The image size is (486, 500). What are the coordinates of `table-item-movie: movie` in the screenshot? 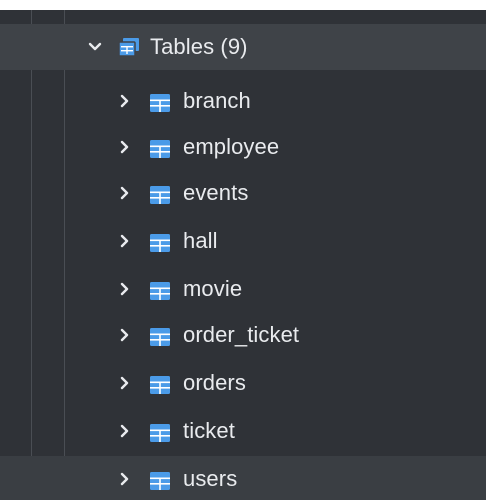 It's located at (243, 289).